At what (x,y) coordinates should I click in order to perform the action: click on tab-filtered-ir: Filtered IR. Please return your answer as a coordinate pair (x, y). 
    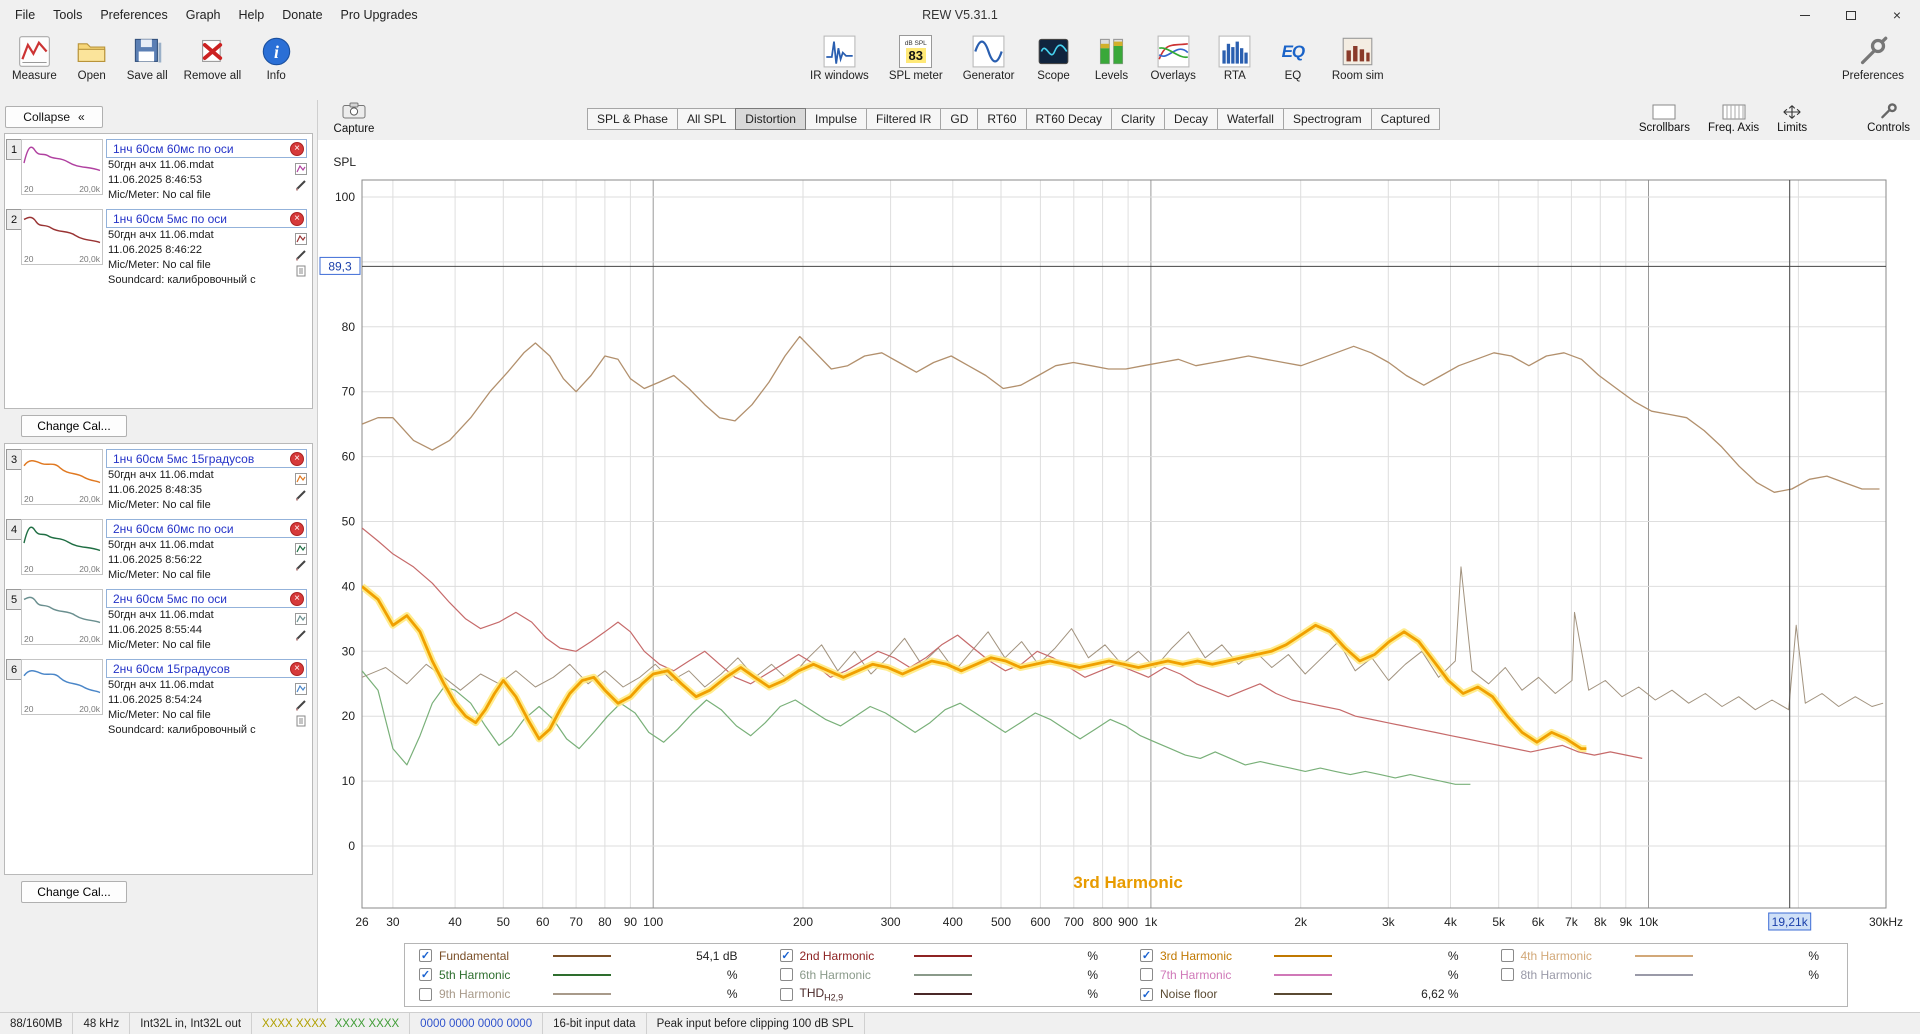
    Looking at the image, I should click on (904, 119).